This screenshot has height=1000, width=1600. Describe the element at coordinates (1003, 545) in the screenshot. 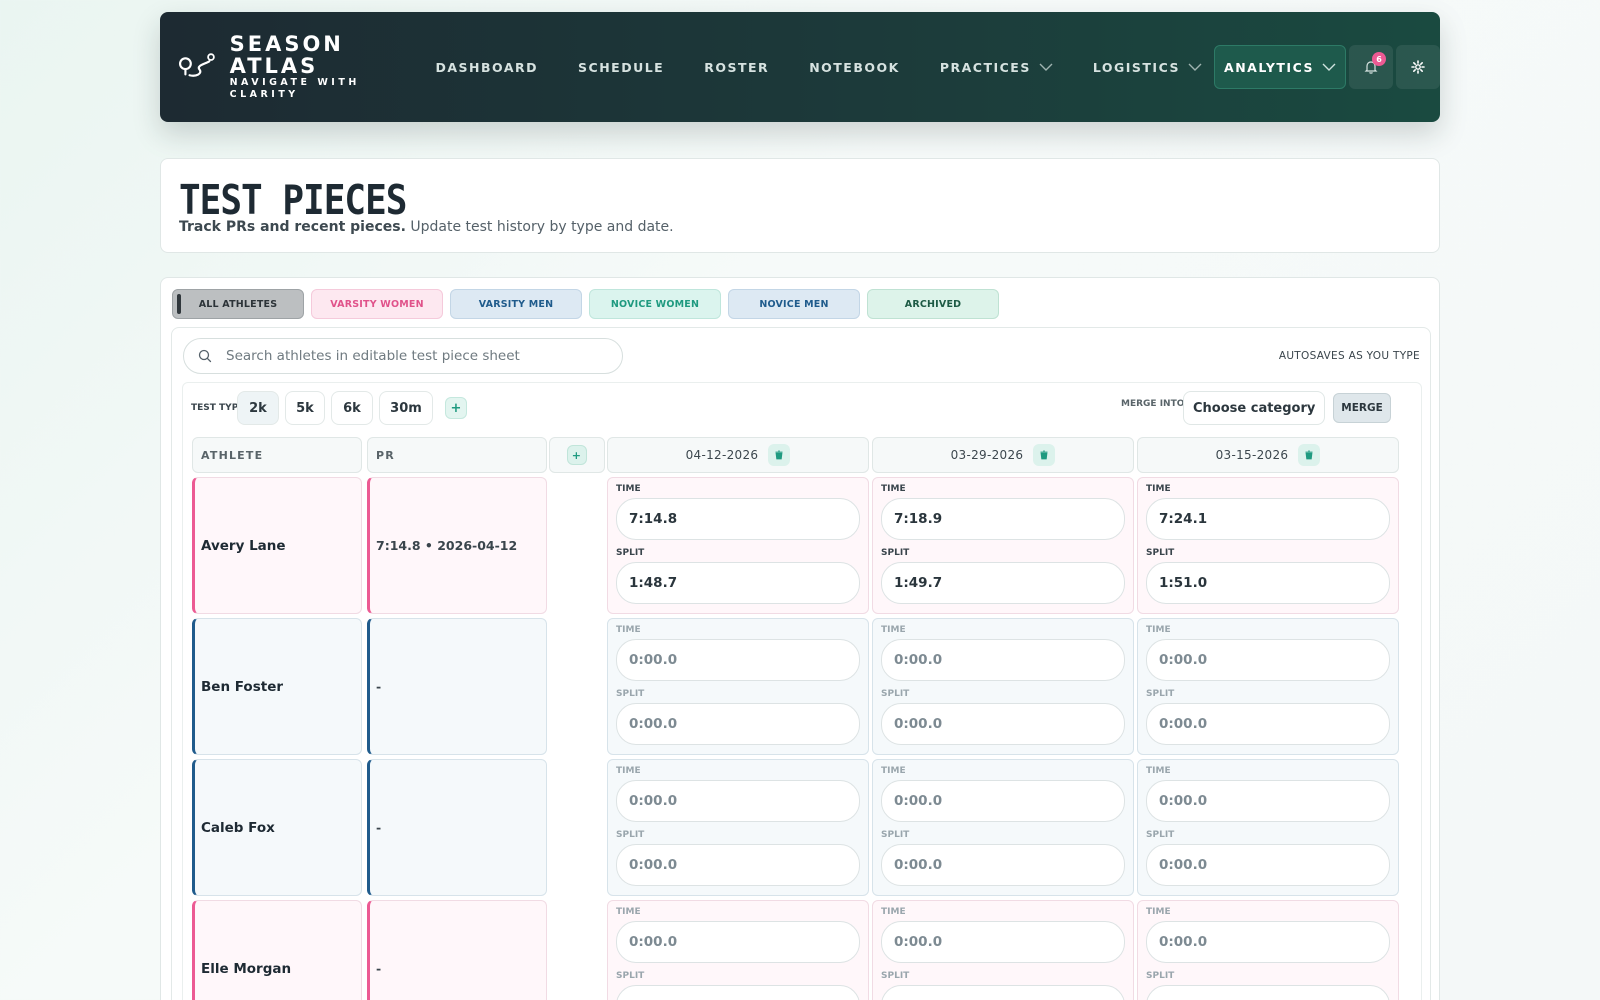

I see `test-entry-cell: TIME 7:18.9 SPLIT 1:49.7` at that location.